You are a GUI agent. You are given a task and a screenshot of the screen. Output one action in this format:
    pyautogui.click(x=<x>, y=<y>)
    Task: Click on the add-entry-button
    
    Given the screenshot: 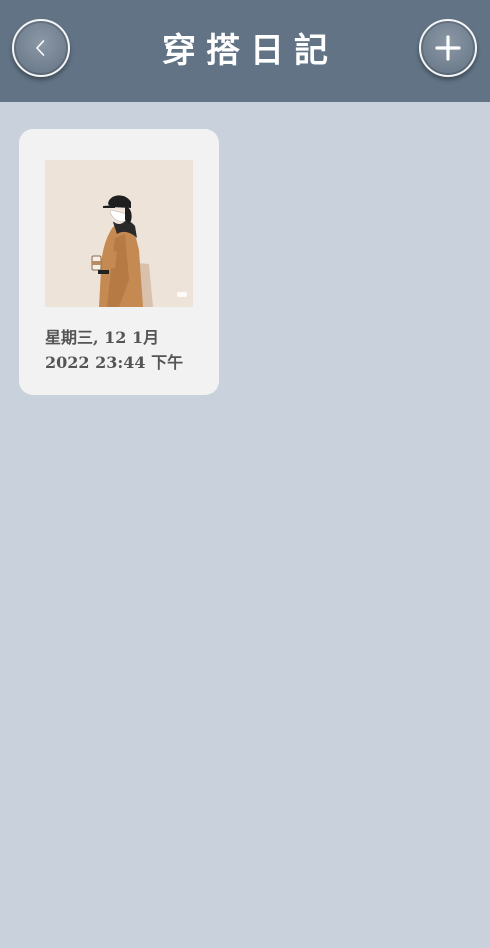 What is the action you would take?
    pyautogui.click(x=448, y=48)
    